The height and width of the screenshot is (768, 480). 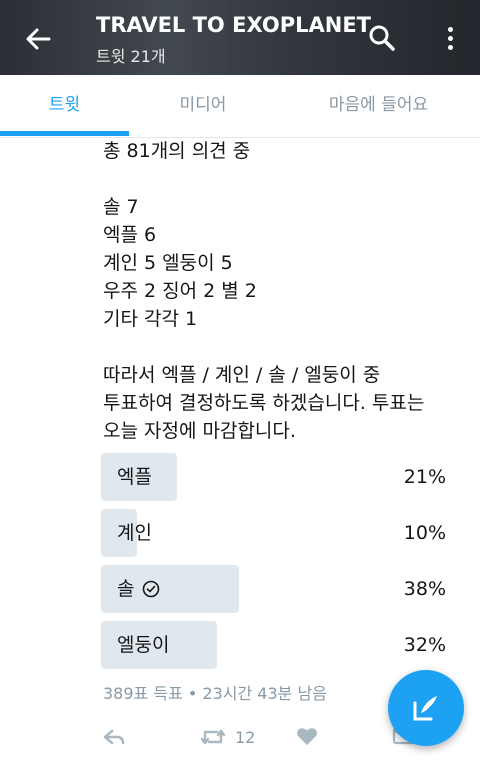 I want to click on retweet-icon, so click(x=213, y=737).